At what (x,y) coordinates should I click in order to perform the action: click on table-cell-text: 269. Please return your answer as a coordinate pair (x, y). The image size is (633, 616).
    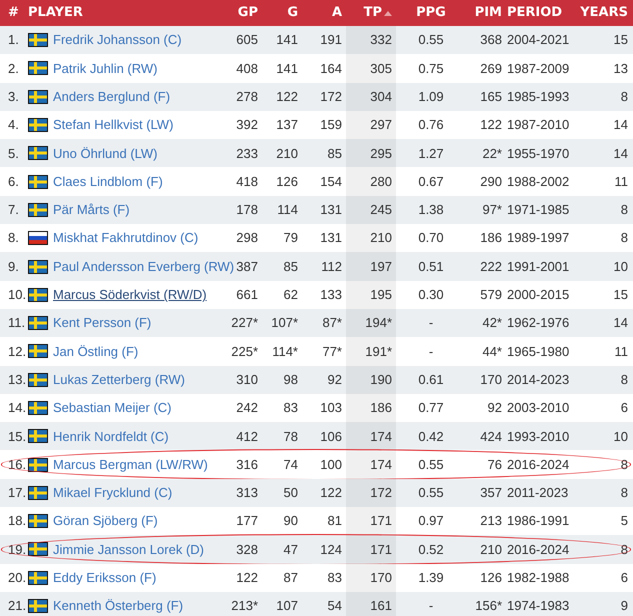
    Looking at the image, I should click on (491, 69).